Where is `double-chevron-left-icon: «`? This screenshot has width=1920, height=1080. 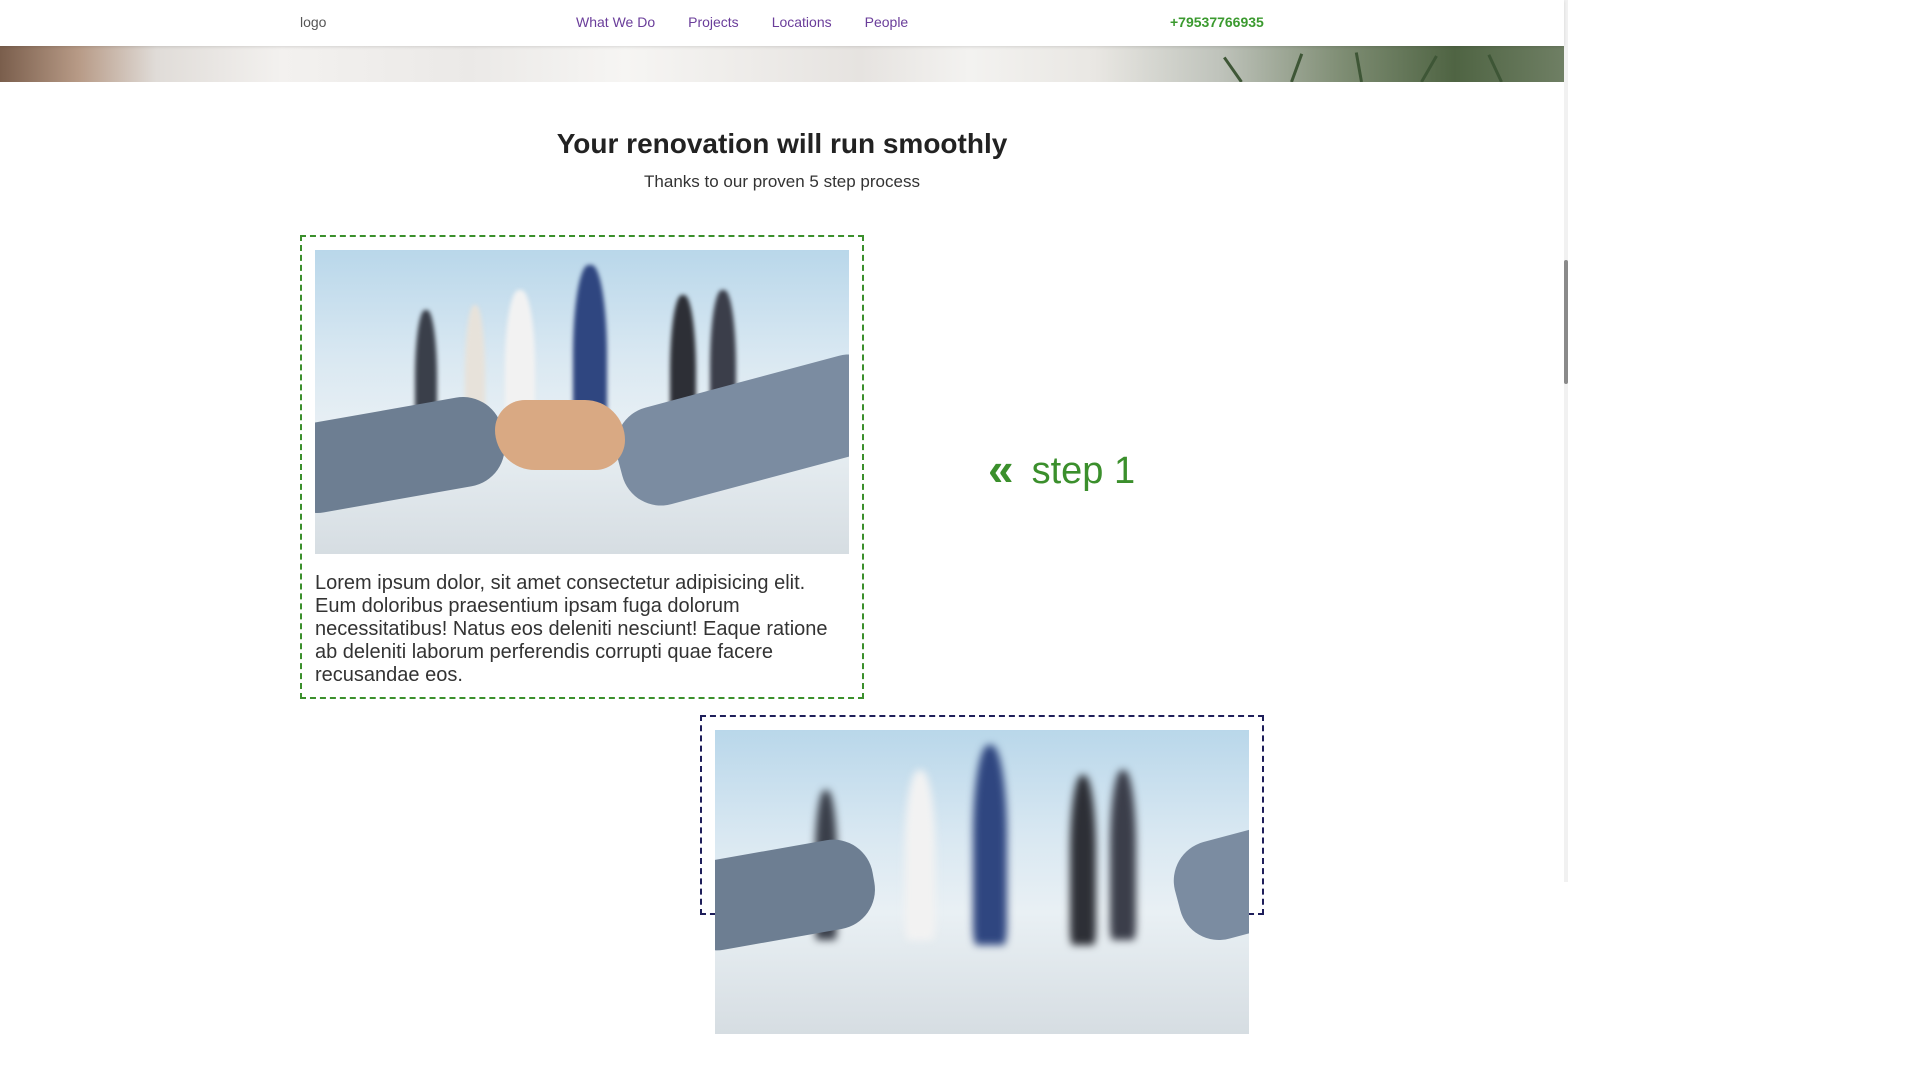
double-chevron-left-icon: « is located at coordinates (1001, 468).